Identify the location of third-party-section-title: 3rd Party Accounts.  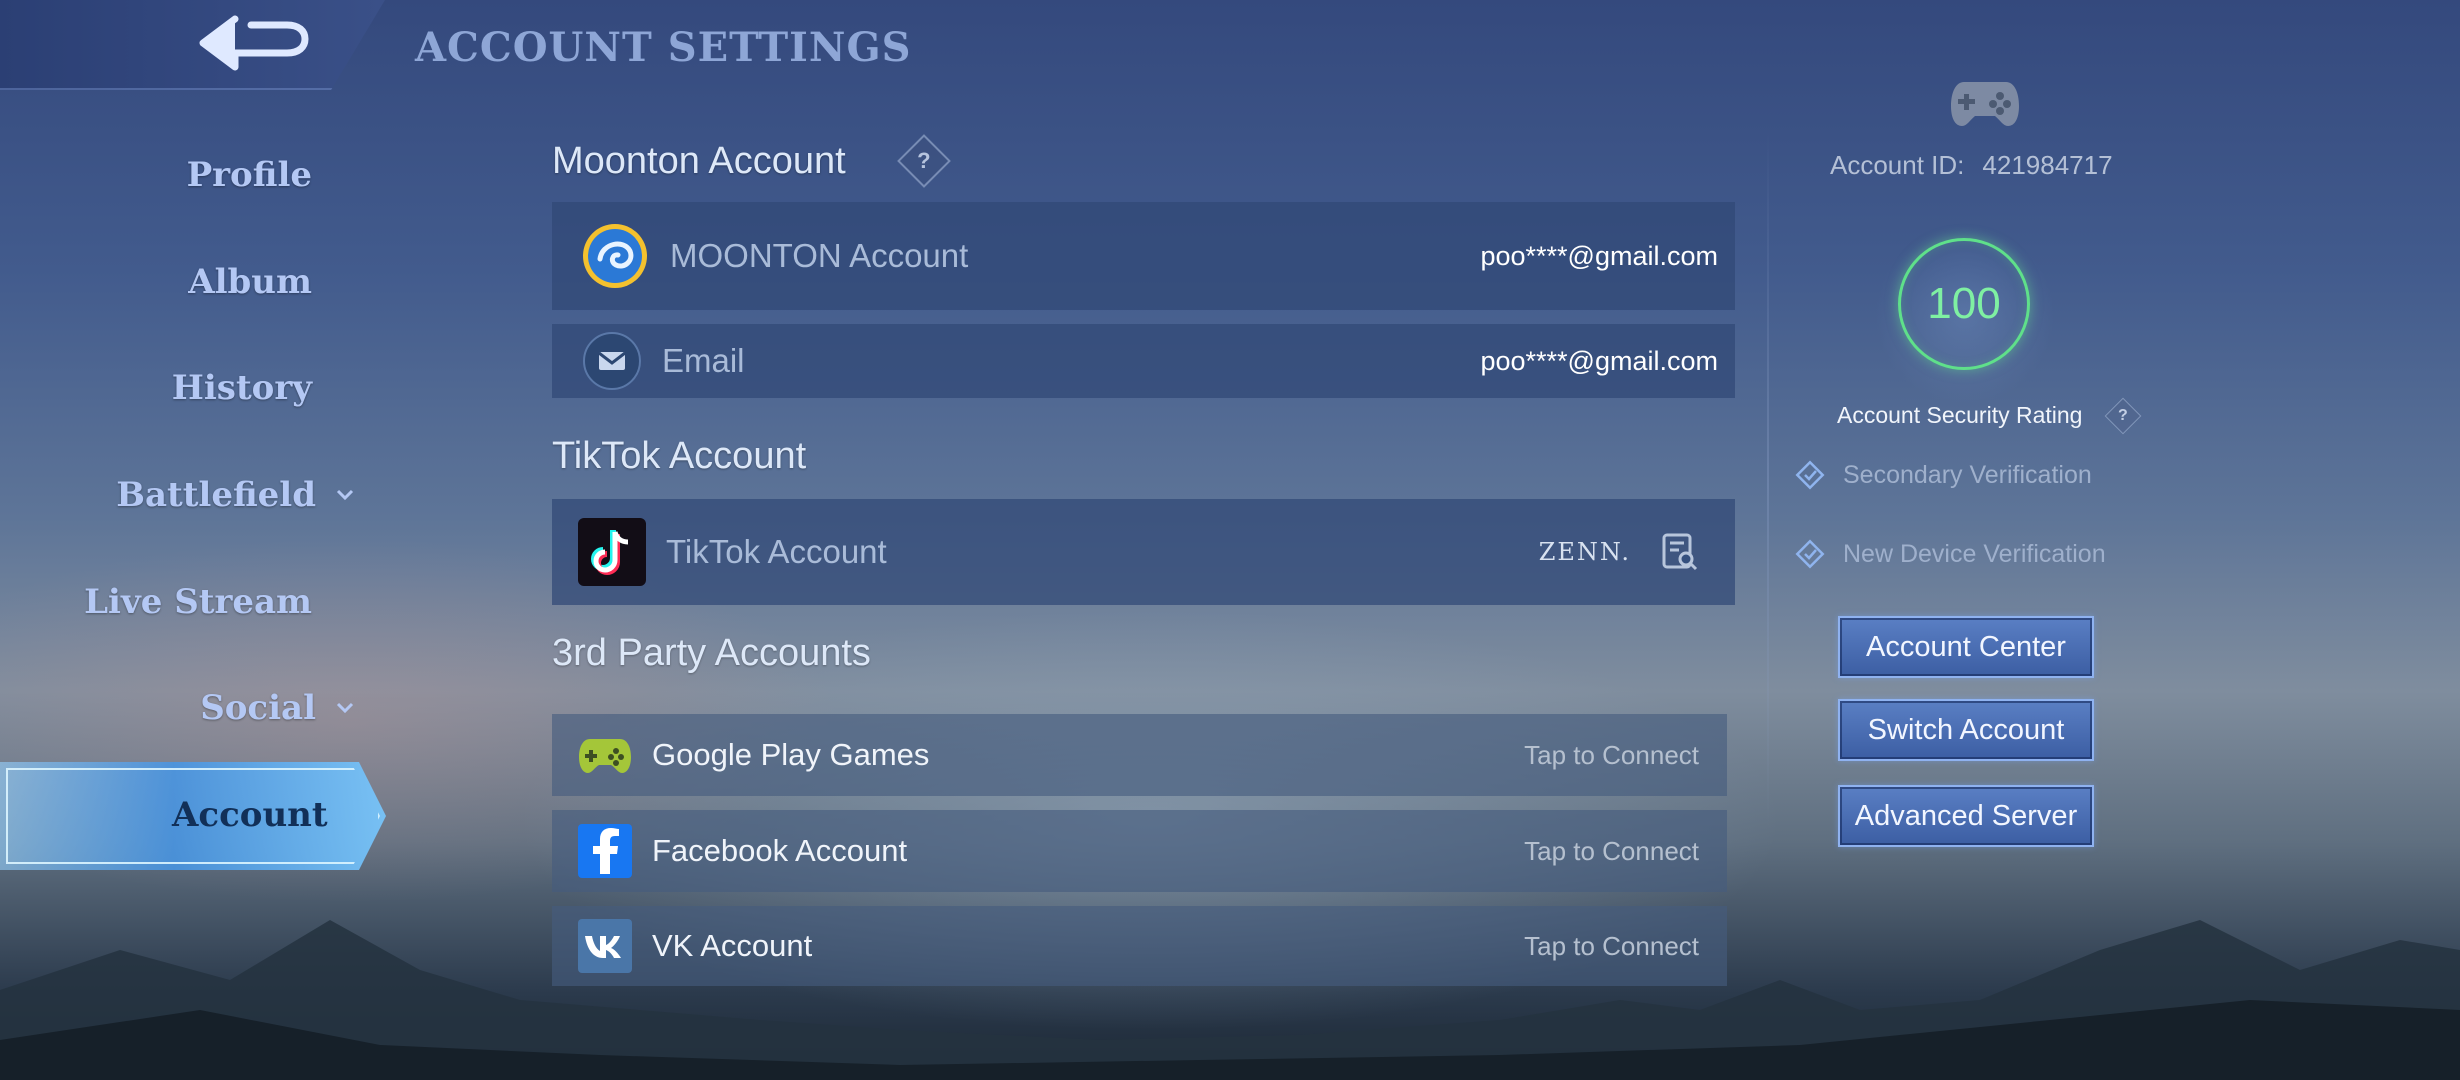
(711, 653).